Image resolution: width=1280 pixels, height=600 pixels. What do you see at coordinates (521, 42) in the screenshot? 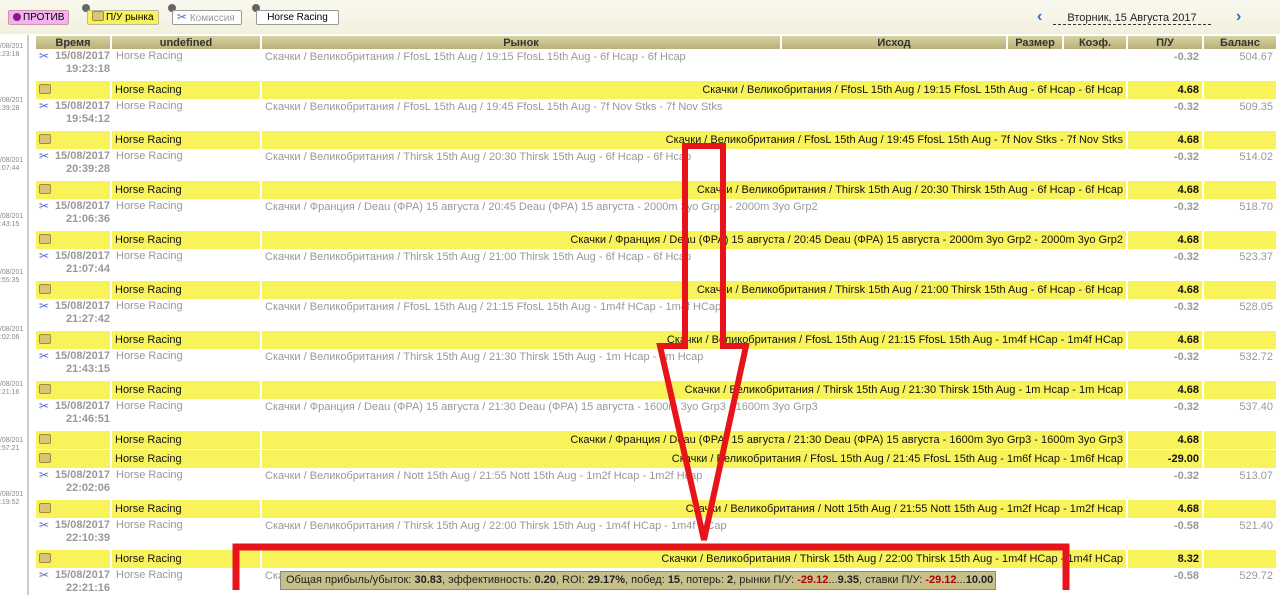
I see `column-header: Рынок` at bounding box center [521, 42].